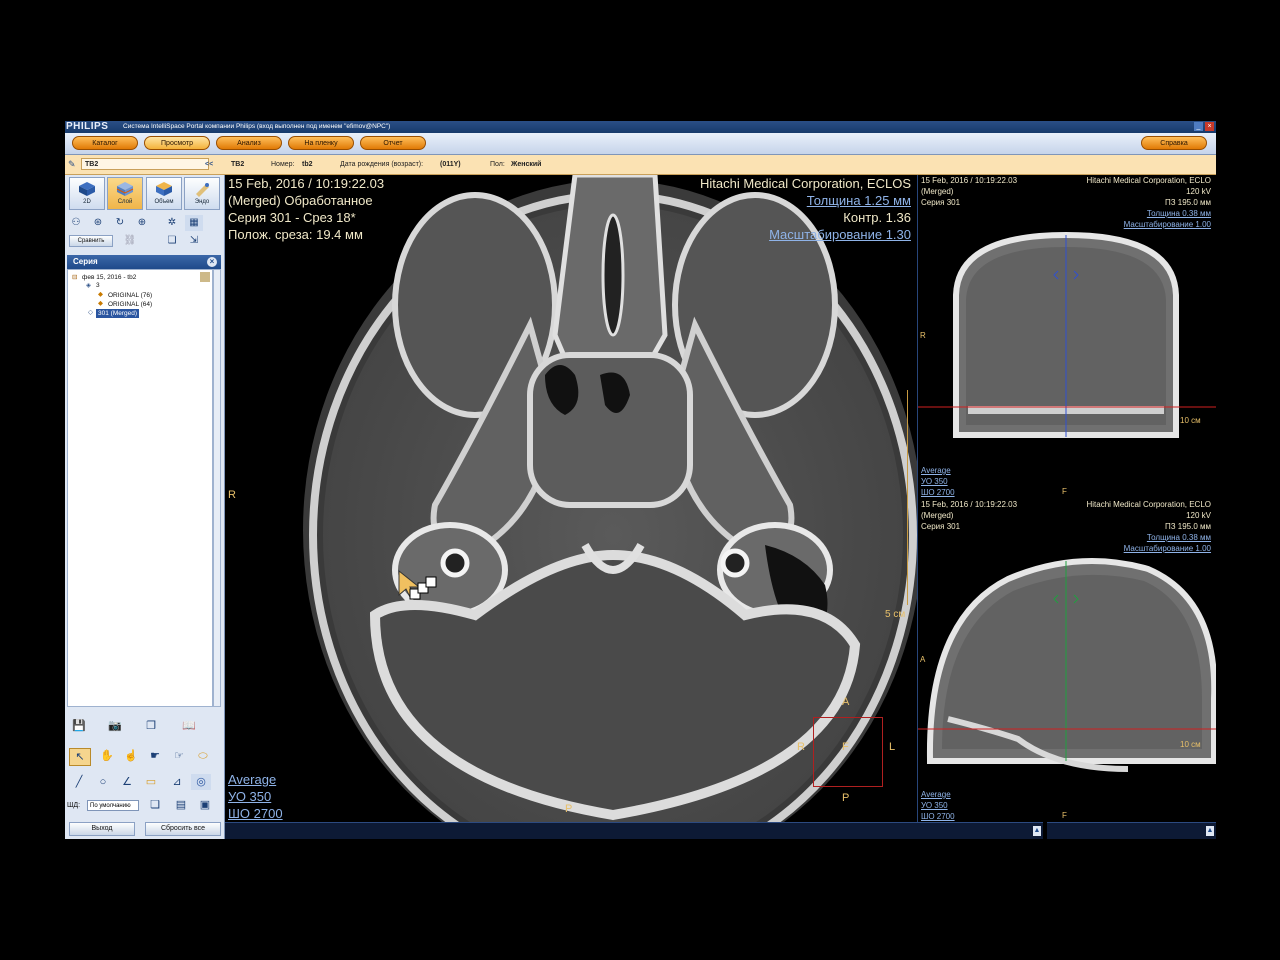  What do you see at coordinates (859, 200) in the screenshot?
I see `main-thickness-link: Толщина 1.25 мм` at bounding box center [859, 200].